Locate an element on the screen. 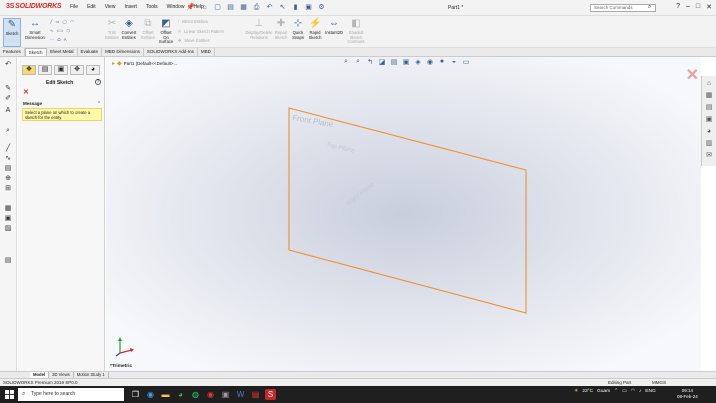  linear-pattern-button: ⠿ Linear Sketch Pattern is located at coordinates (201, 31).